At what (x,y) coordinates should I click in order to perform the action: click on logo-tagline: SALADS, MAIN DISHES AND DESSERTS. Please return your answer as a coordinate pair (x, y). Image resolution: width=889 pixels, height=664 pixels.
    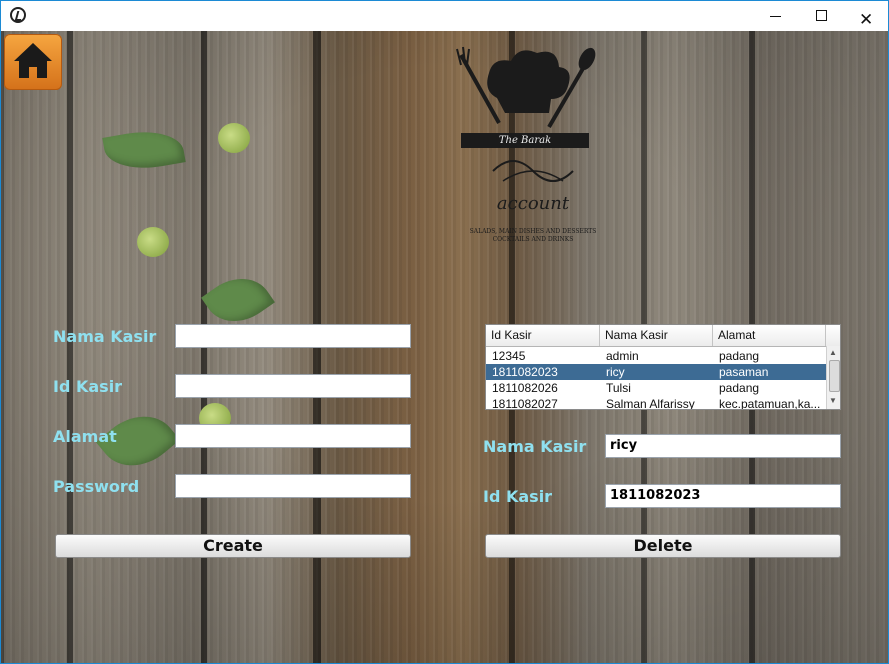
    Looking at the image, I should click on (533, 231).